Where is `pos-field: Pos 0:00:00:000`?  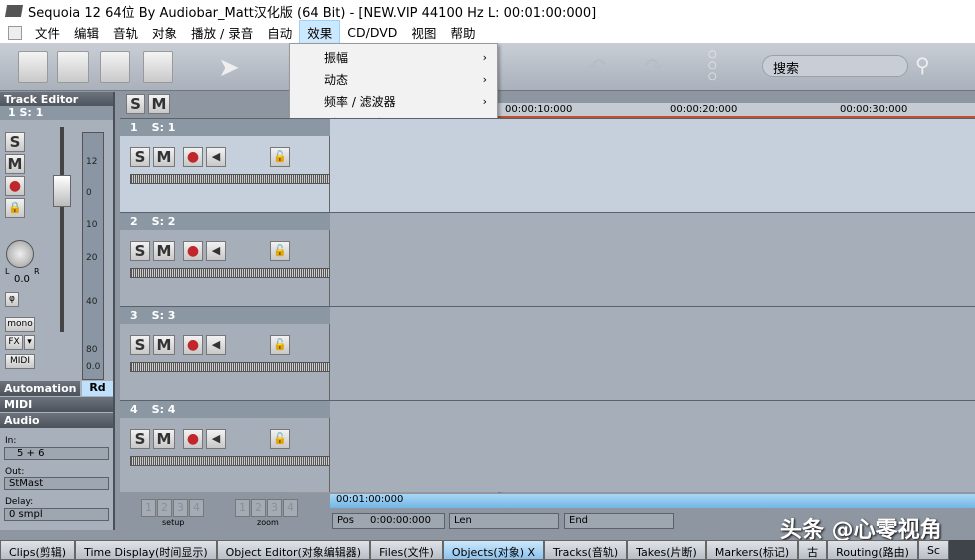
pos-field: Pos 0:00:00:000 is located at coordinates (388, 521).